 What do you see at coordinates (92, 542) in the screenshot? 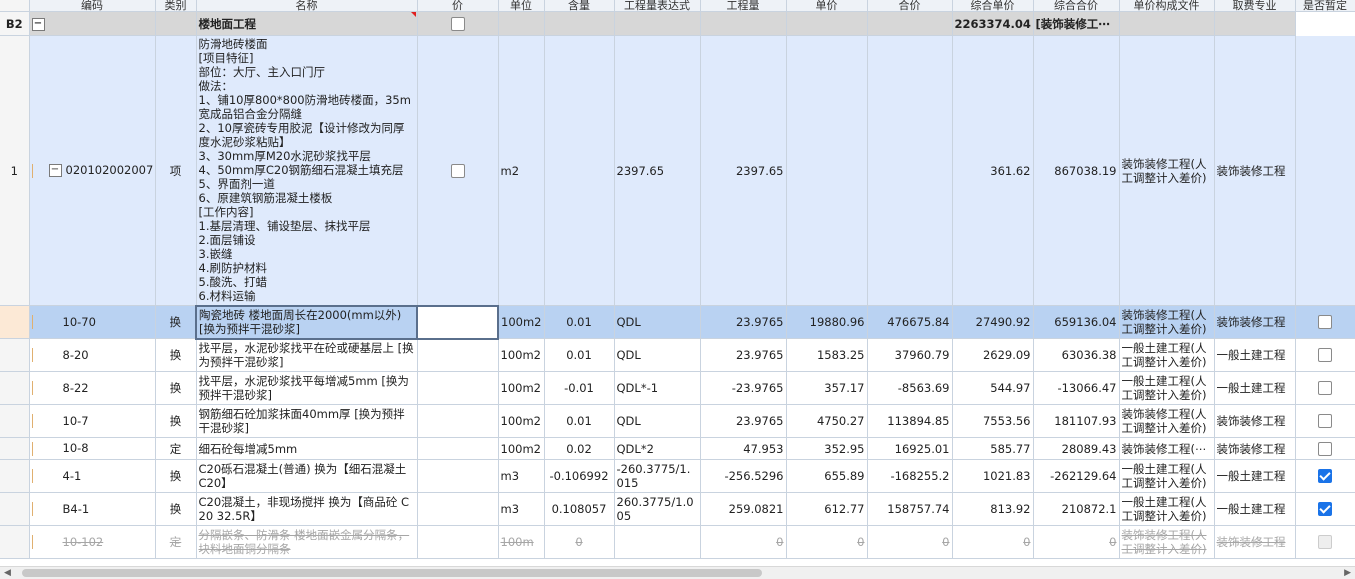
I see `quota-code: 10-102` at bounding box center [92, 542].